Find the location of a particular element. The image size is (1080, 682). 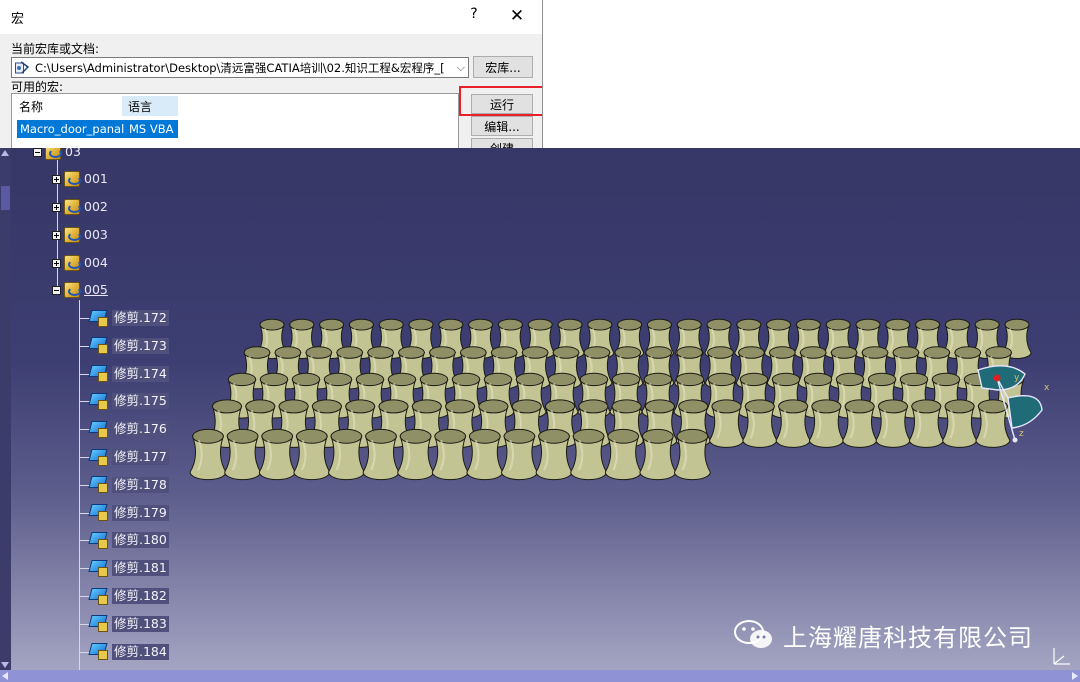

macro-row: Macro_door_panal MS VBA is located at coordinates (97, 129).